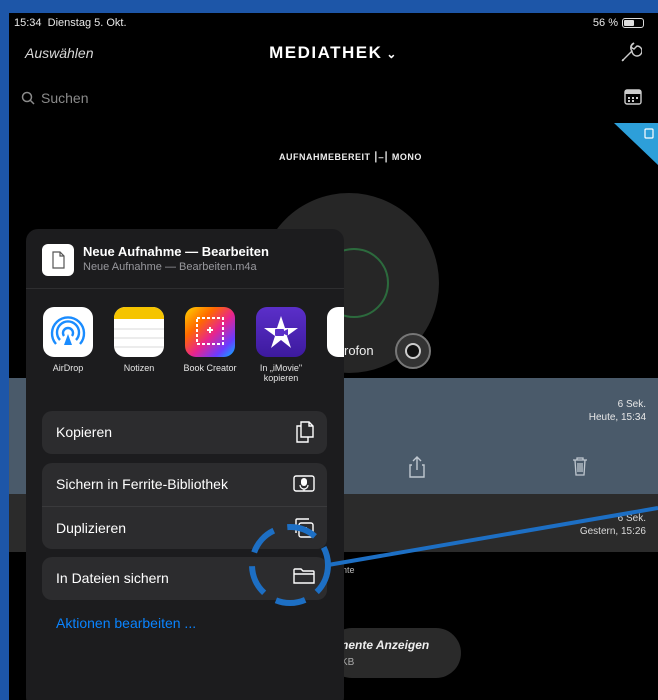 This screenshot has height=700, width=658. I want to click on share-icon, so click(417, 467).